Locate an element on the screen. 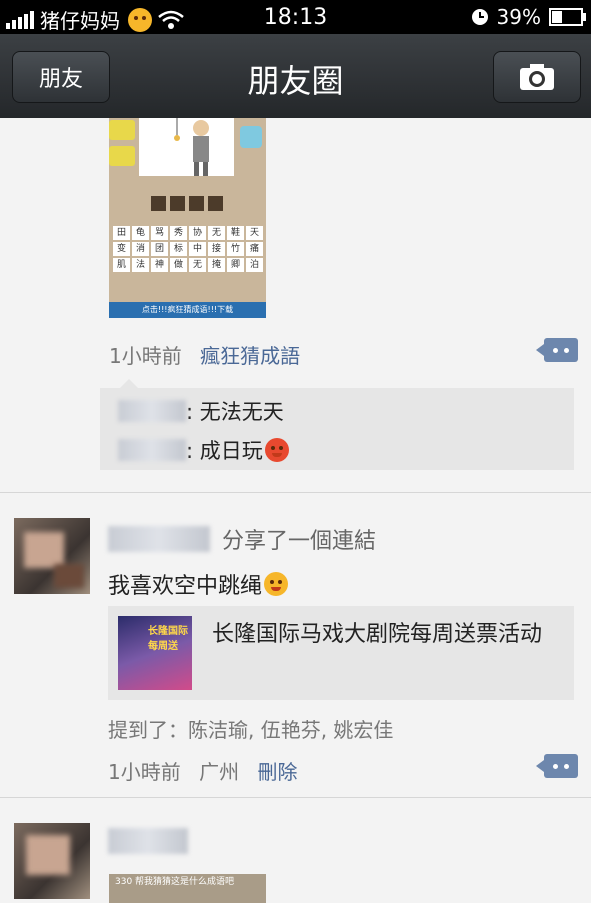 The image size is (591, 903). share-icon is located at coordinates (251, 137).